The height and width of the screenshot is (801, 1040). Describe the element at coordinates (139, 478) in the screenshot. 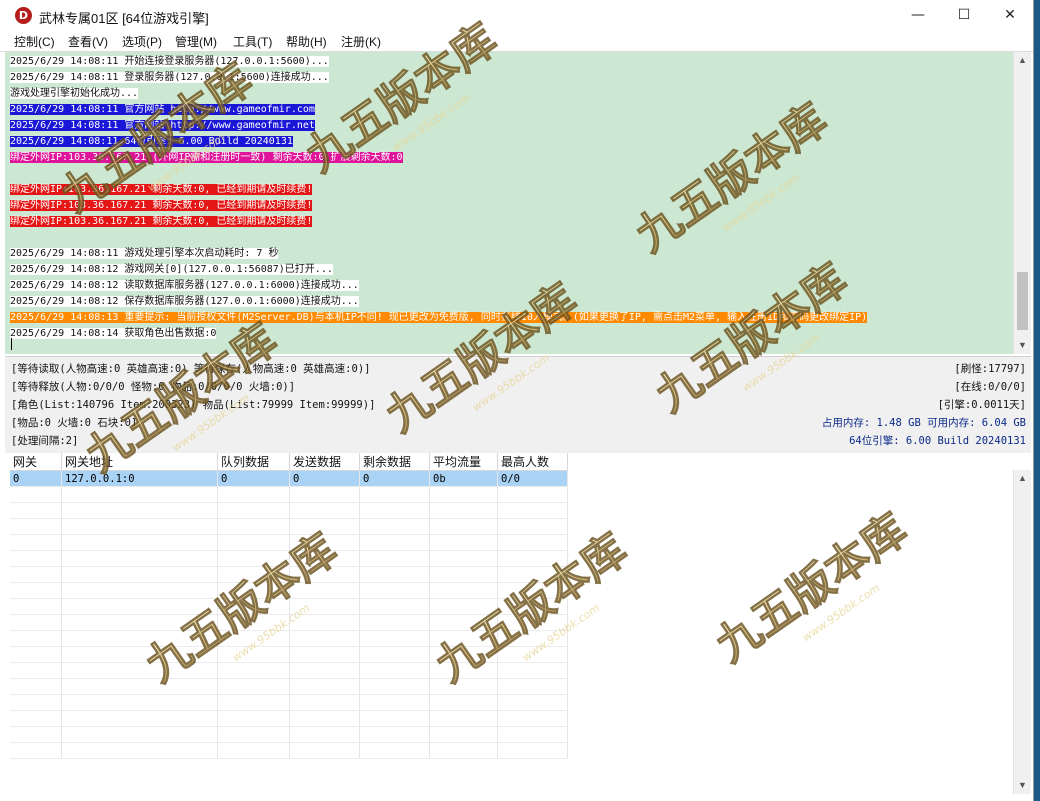

I see `table-cell: 127.0.0.1:0` at that location.